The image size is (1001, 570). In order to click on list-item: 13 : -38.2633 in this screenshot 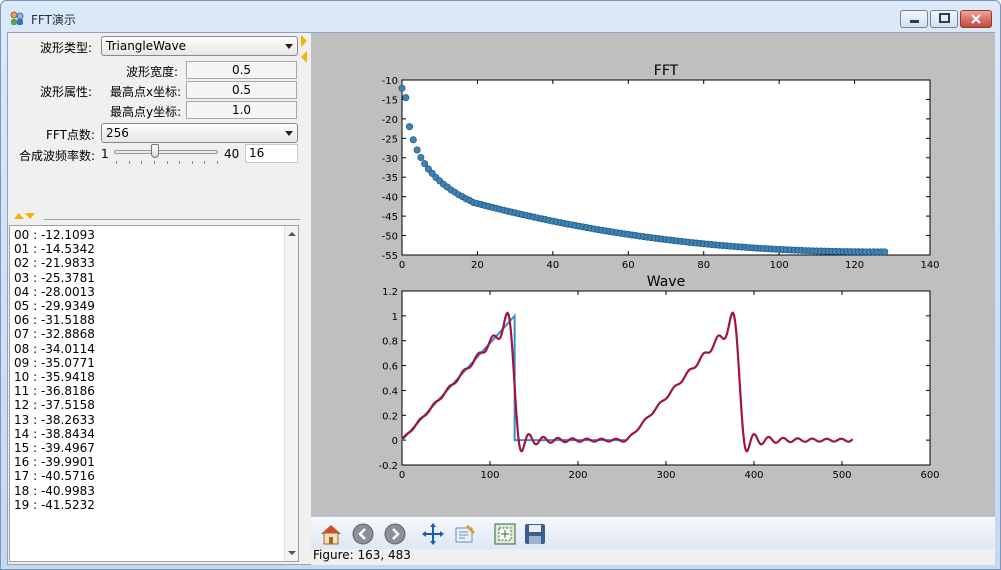, I will do `click(156, 420)`.